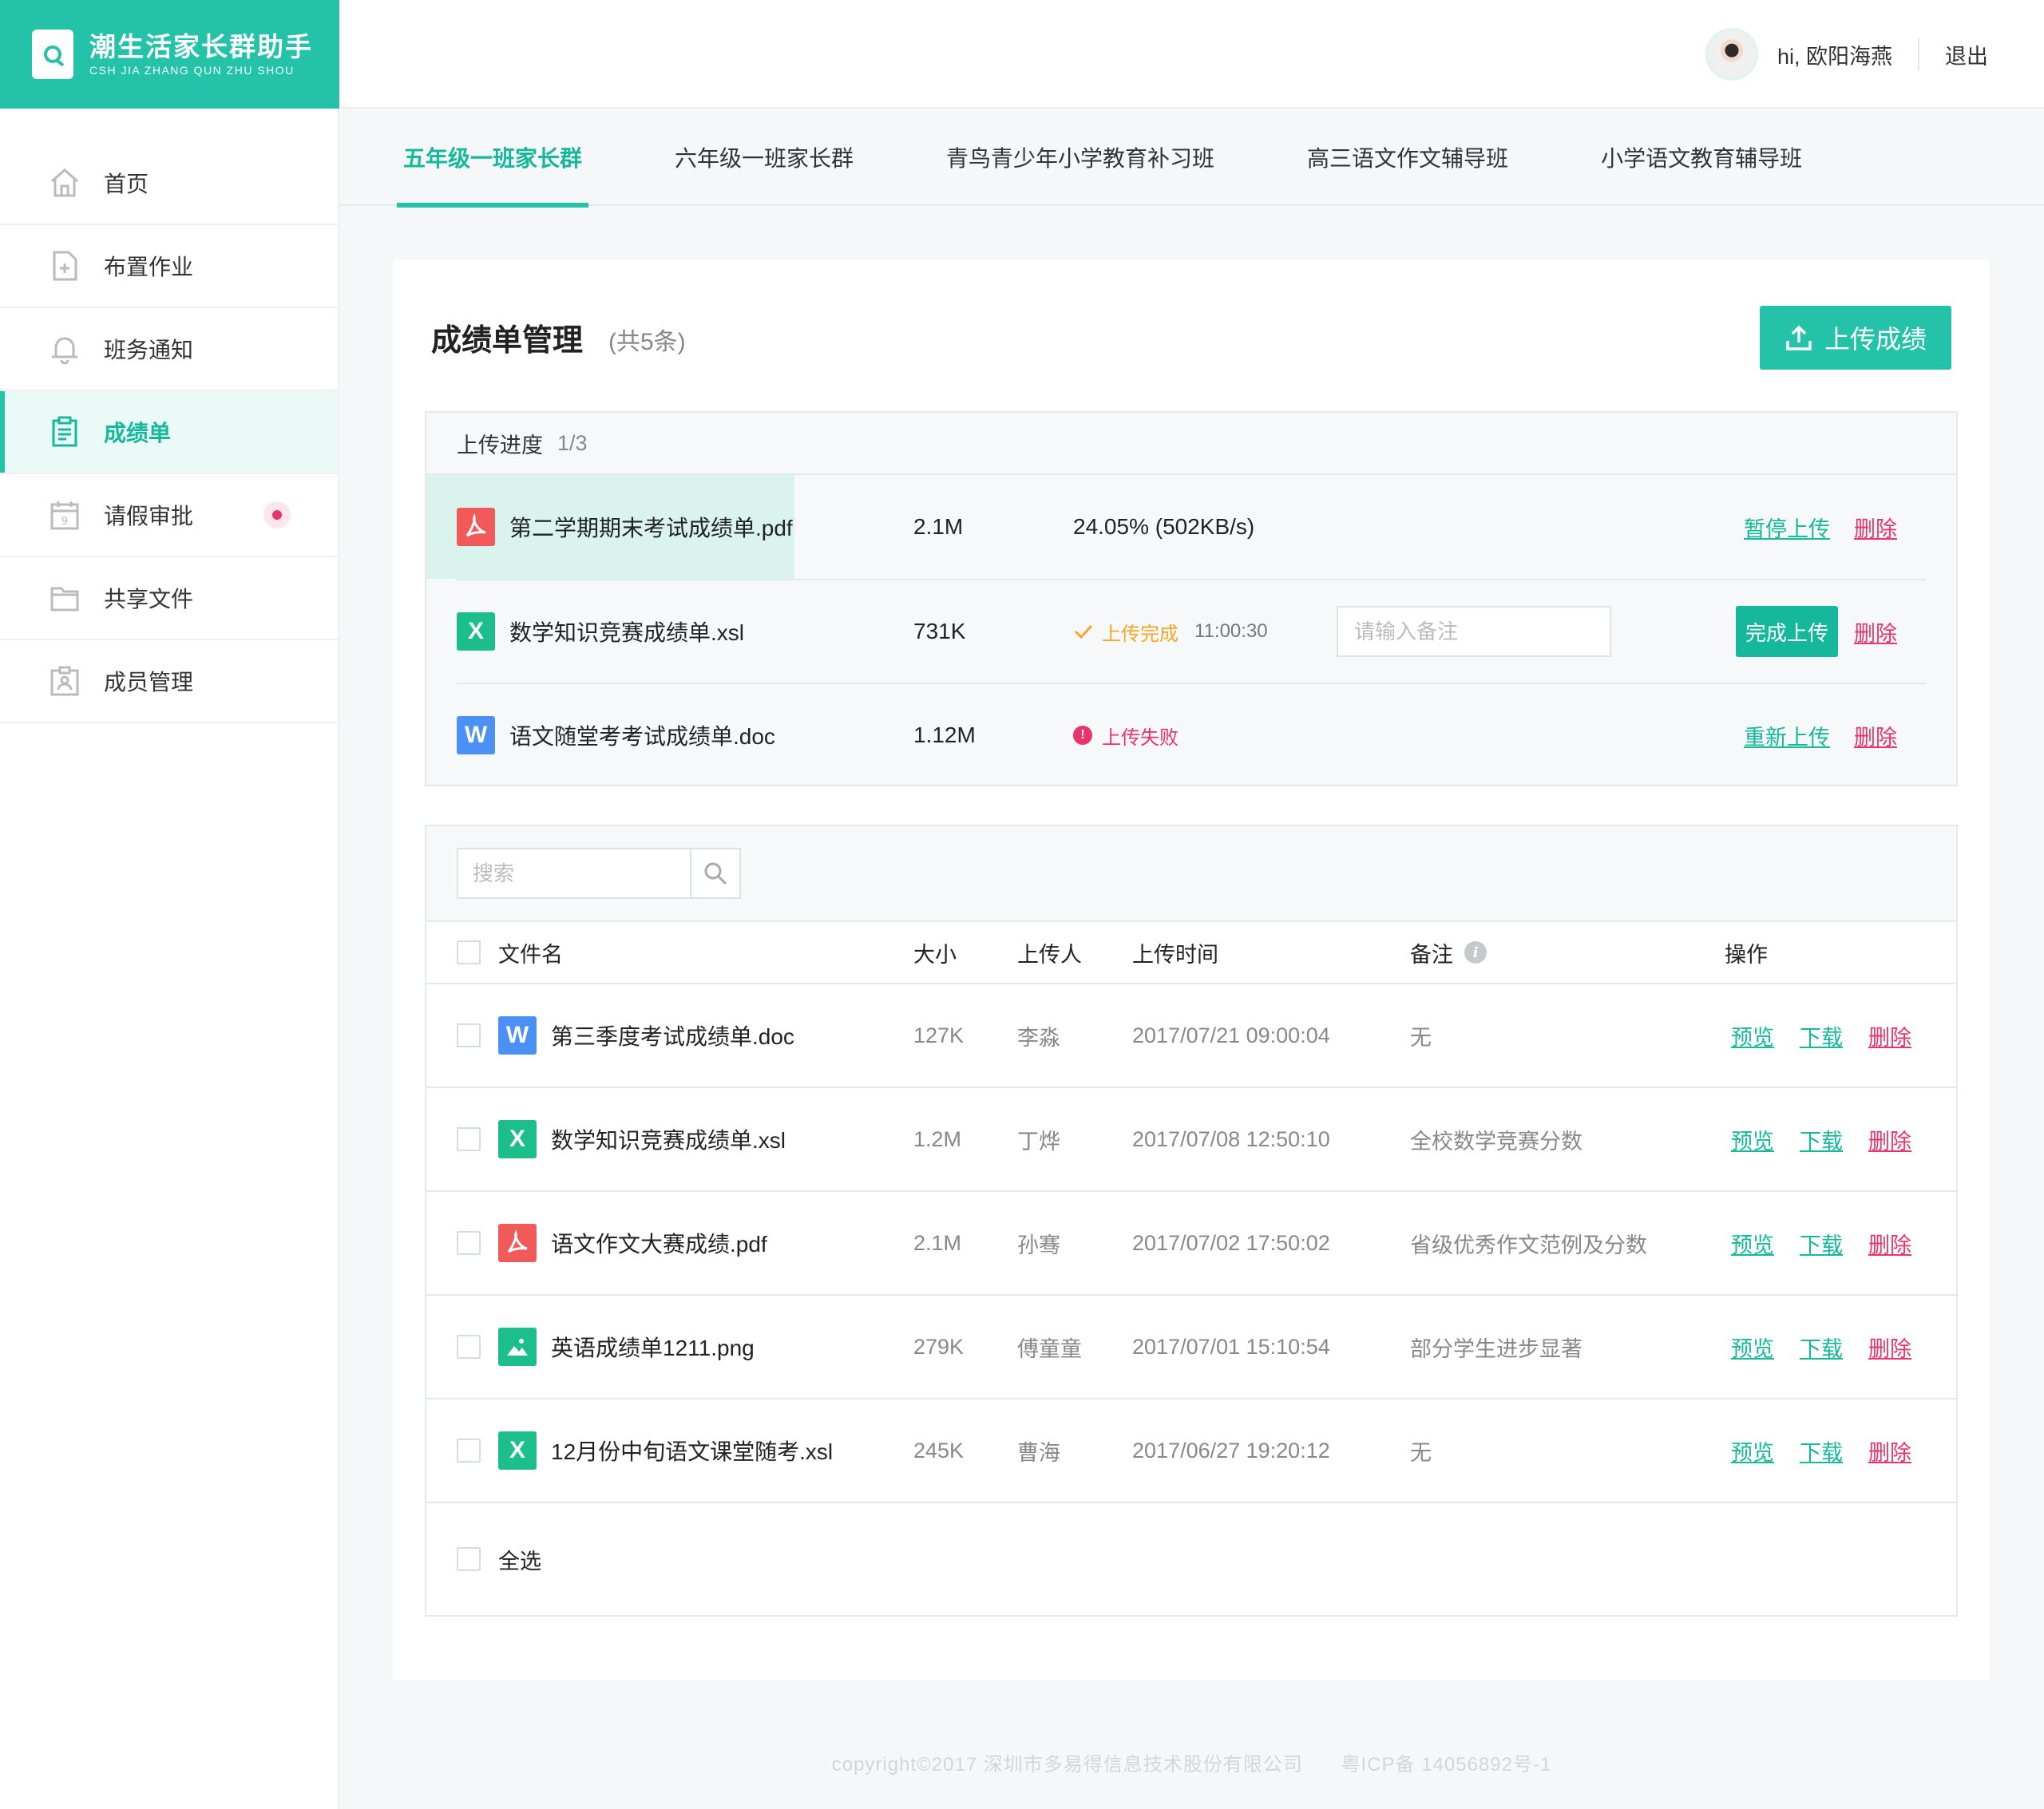 The height and width of the screenshot is (1809, 2044). What do you see at coordinates (169, 183) in the screenshot?
I see `sidebar-item-home: 首页` at bounding box center [169, 183].